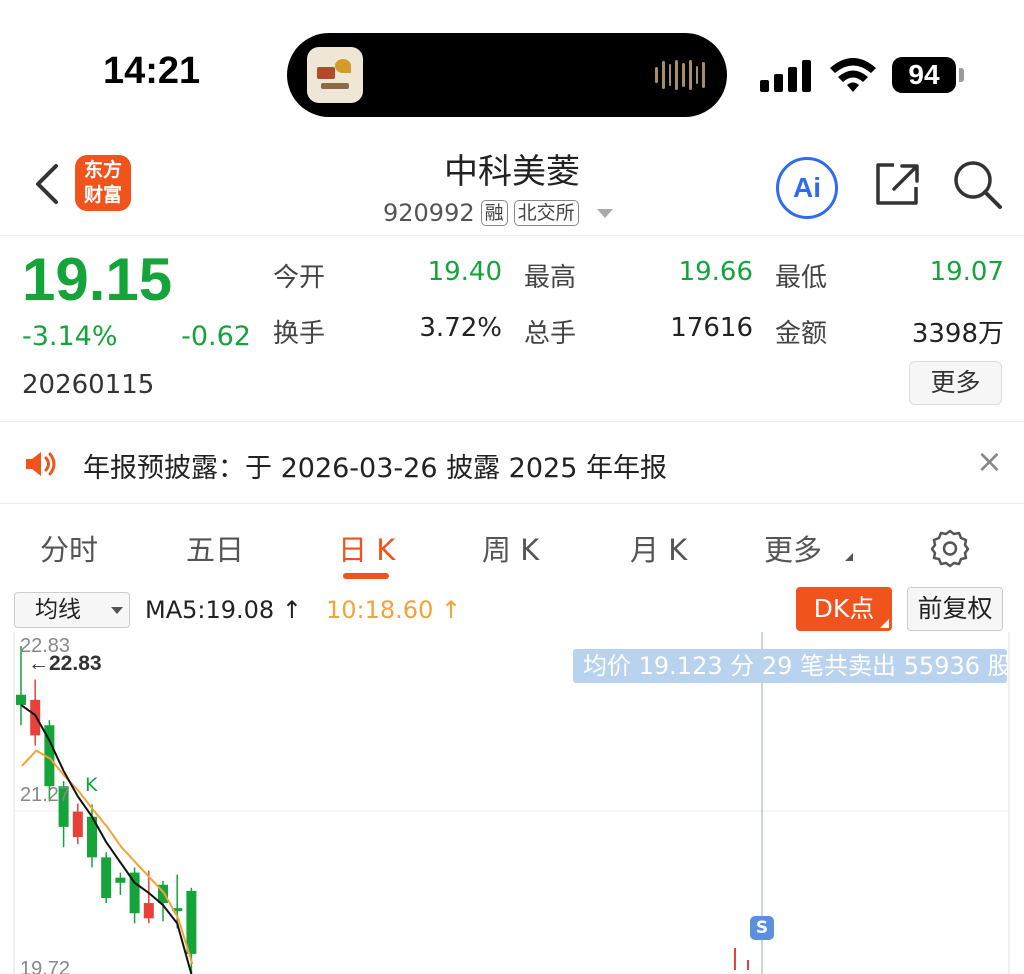  Describe the element at coordinates (512, 172) in the screenshot. I see `stock-name: 中科美菱` at that location.